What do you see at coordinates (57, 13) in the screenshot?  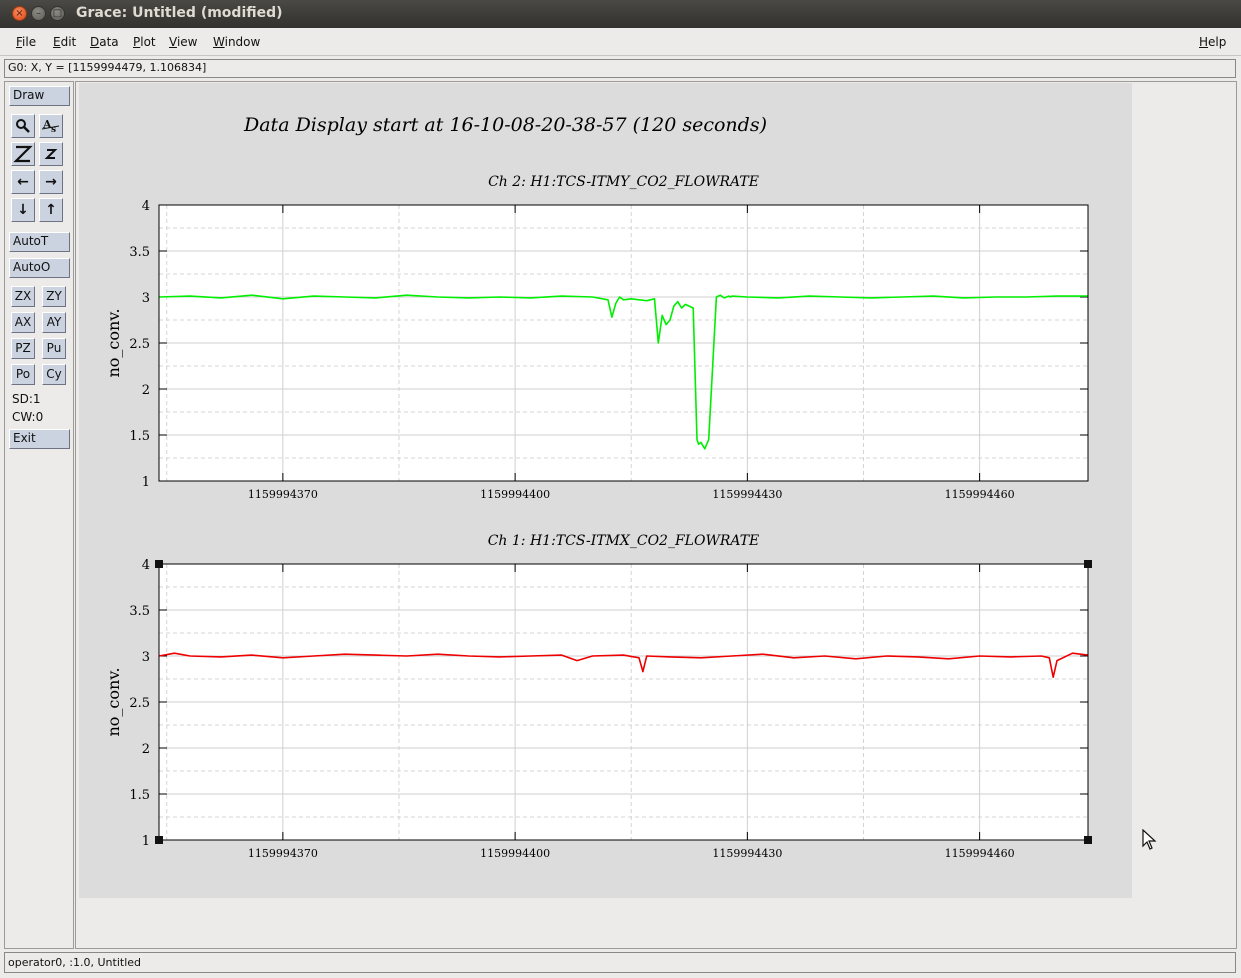 I see `maximize-window-button: □` at bounding box center [57, 13].